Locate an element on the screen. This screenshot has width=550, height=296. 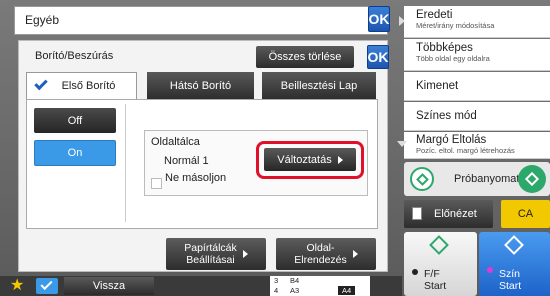
menu-color-mode: Színes mód is located at coordinates (477, 116).